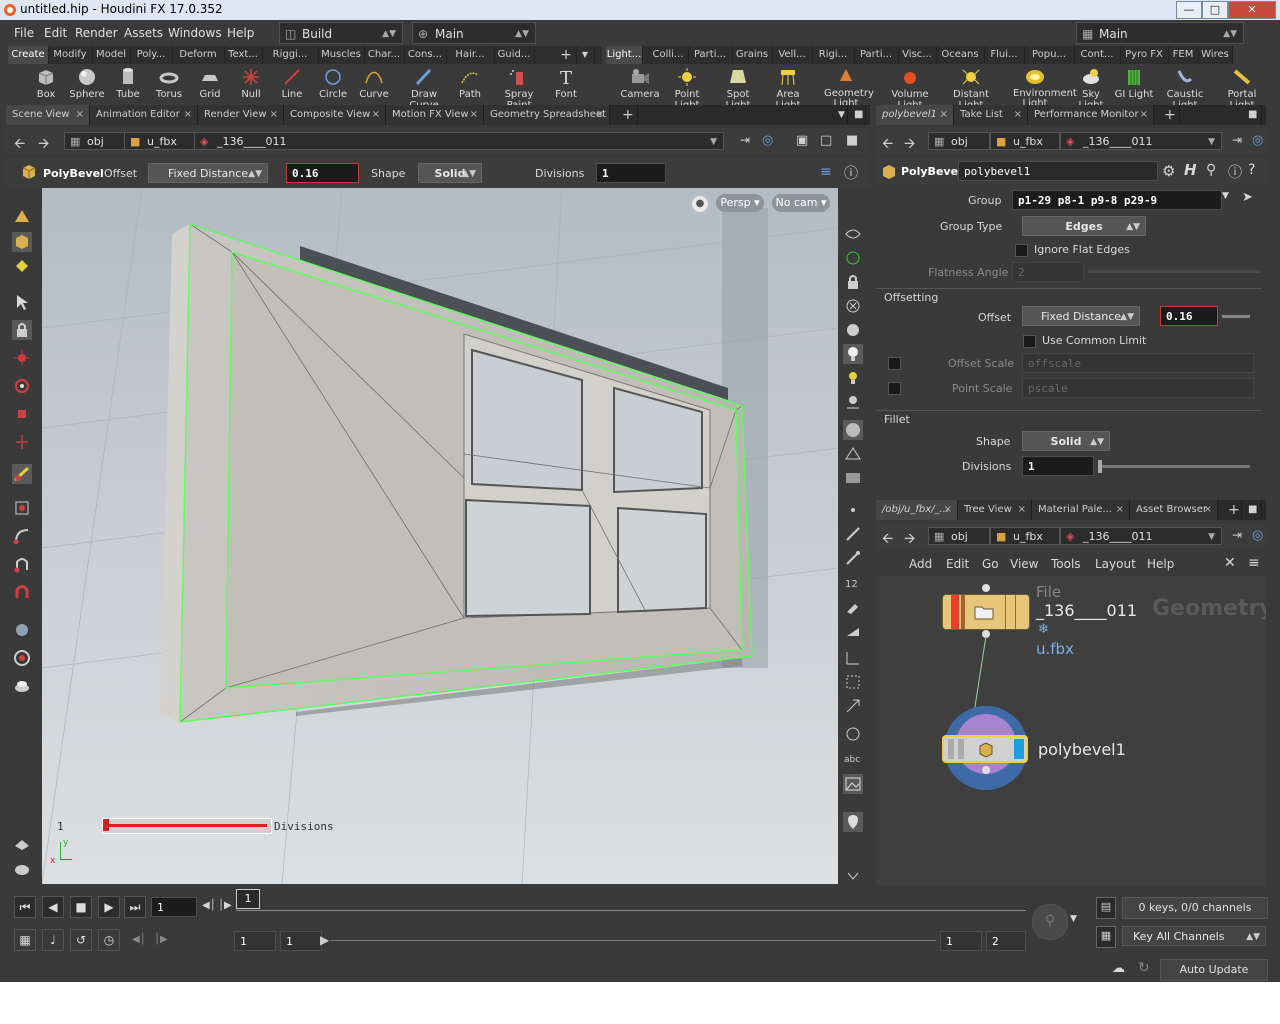 This screenshot has height=1024, width=1280. What do you see at coordinates (70, 55) in the screenshot?
I see `shelf-tab-modify: Modify` at bounding box center [70, 55].